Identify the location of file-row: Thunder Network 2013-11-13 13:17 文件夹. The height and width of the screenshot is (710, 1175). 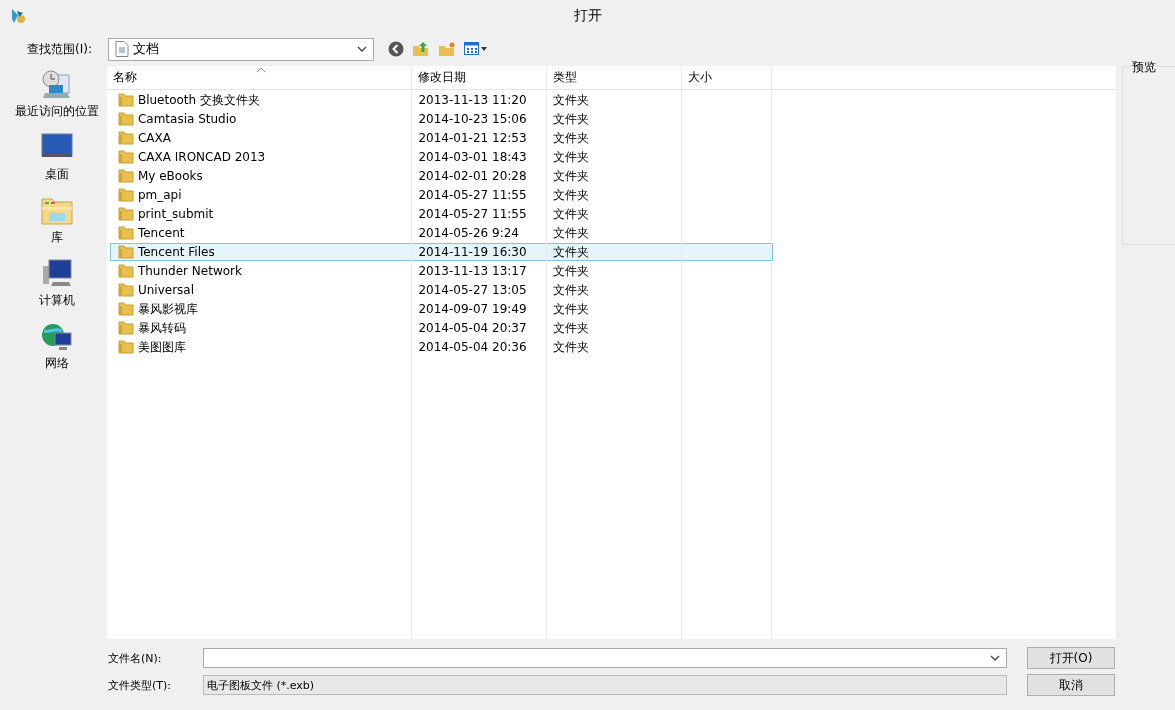
(441, 271).